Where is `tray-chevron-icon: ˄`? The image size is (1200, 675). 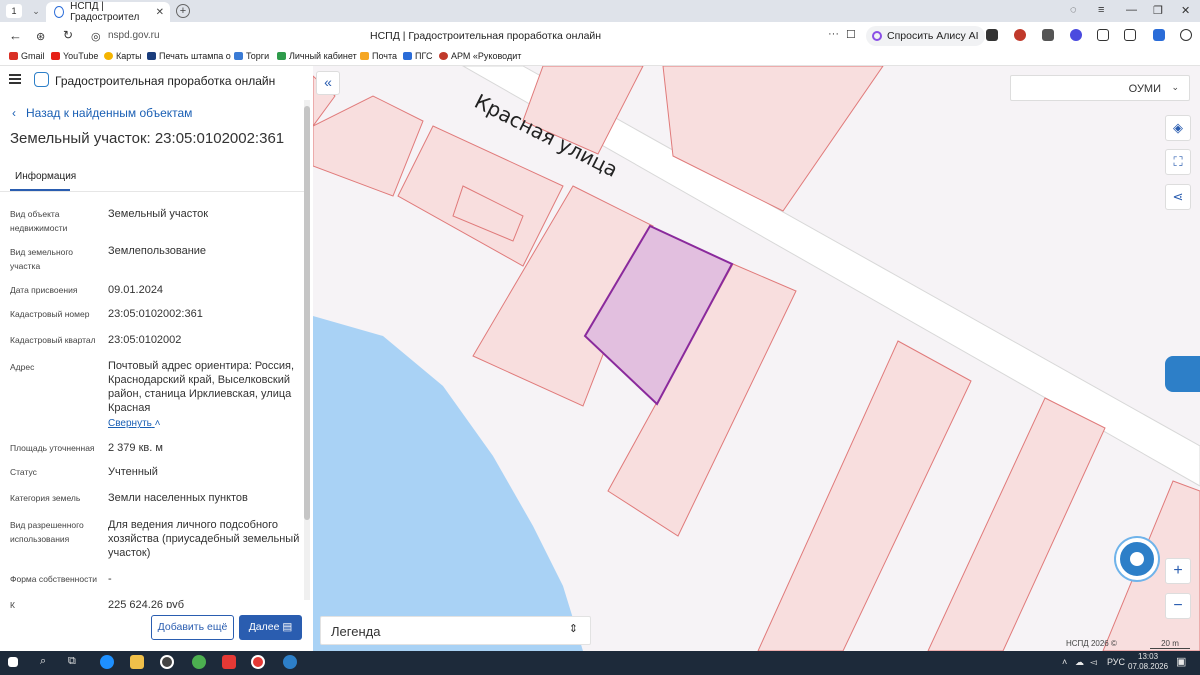 tray-chevron-icon: ˄ is located at coordinates (1064, 662).